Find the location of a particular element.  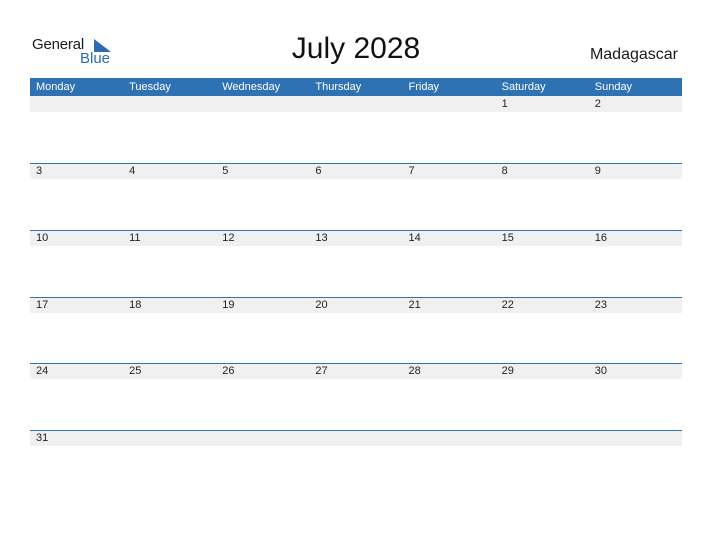

weekday-friday: Friday is located at coordinates (424, 87).